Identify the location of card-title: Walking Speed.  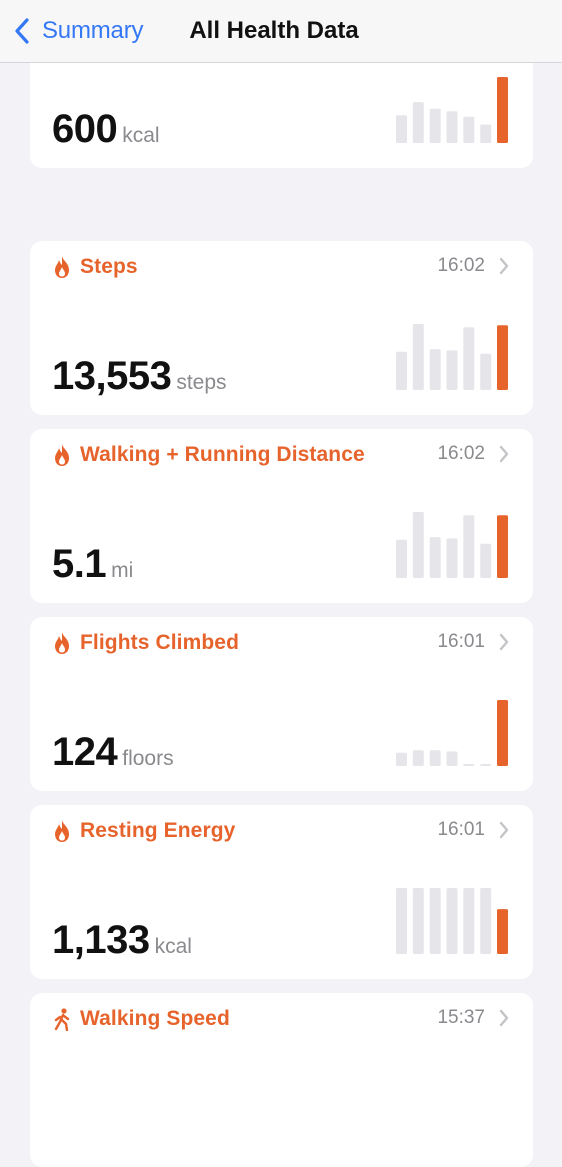
(155, 1018).